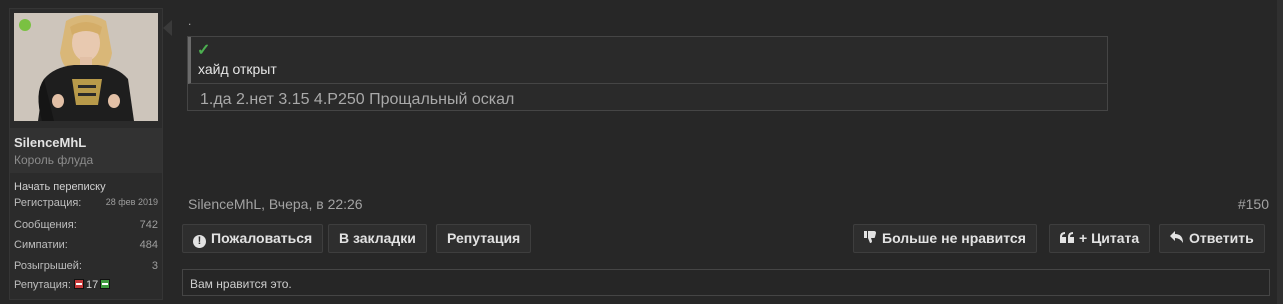 This screenshot has width=1283, height=304. Describe the element at coordinates (275, 204) in the screenshot. I see `post-meta: SilenceMhL, Вчера, в 22:26` at that location.